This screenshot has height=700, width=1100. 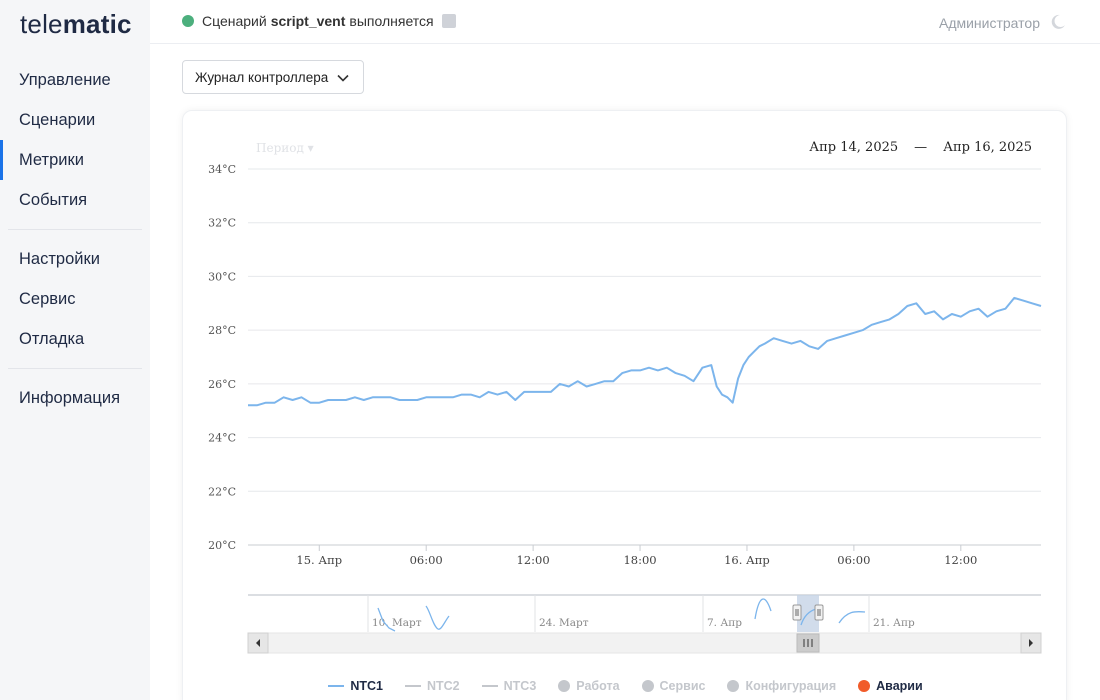 What do you see at coordinates (222, 545) in the screenshot?
I see `y-tick-label: 20°C` at bounding box center [222, 545].